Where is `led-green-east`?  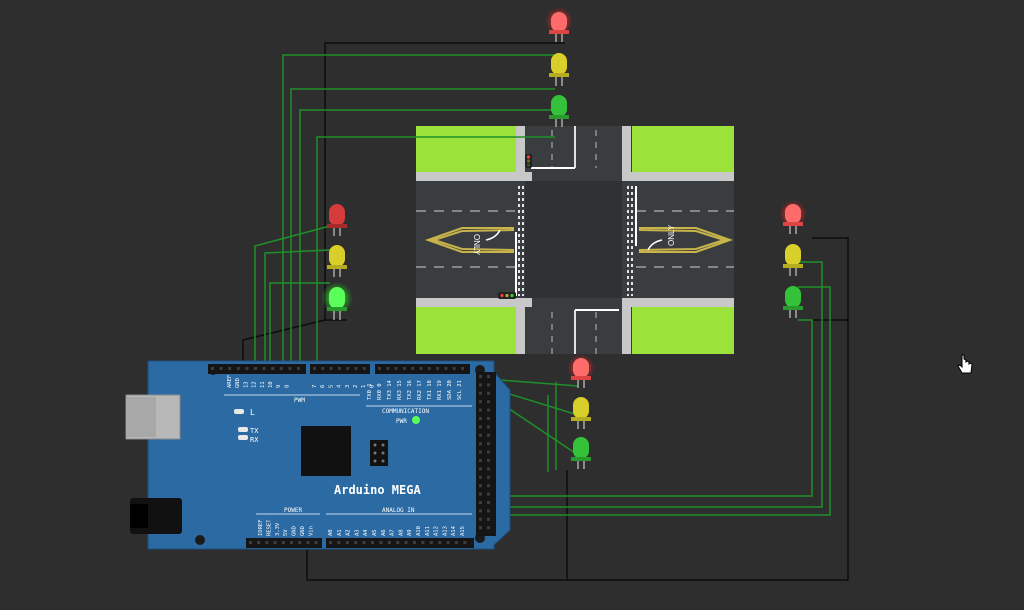
led-green-east is located at coordinates (793, 302).